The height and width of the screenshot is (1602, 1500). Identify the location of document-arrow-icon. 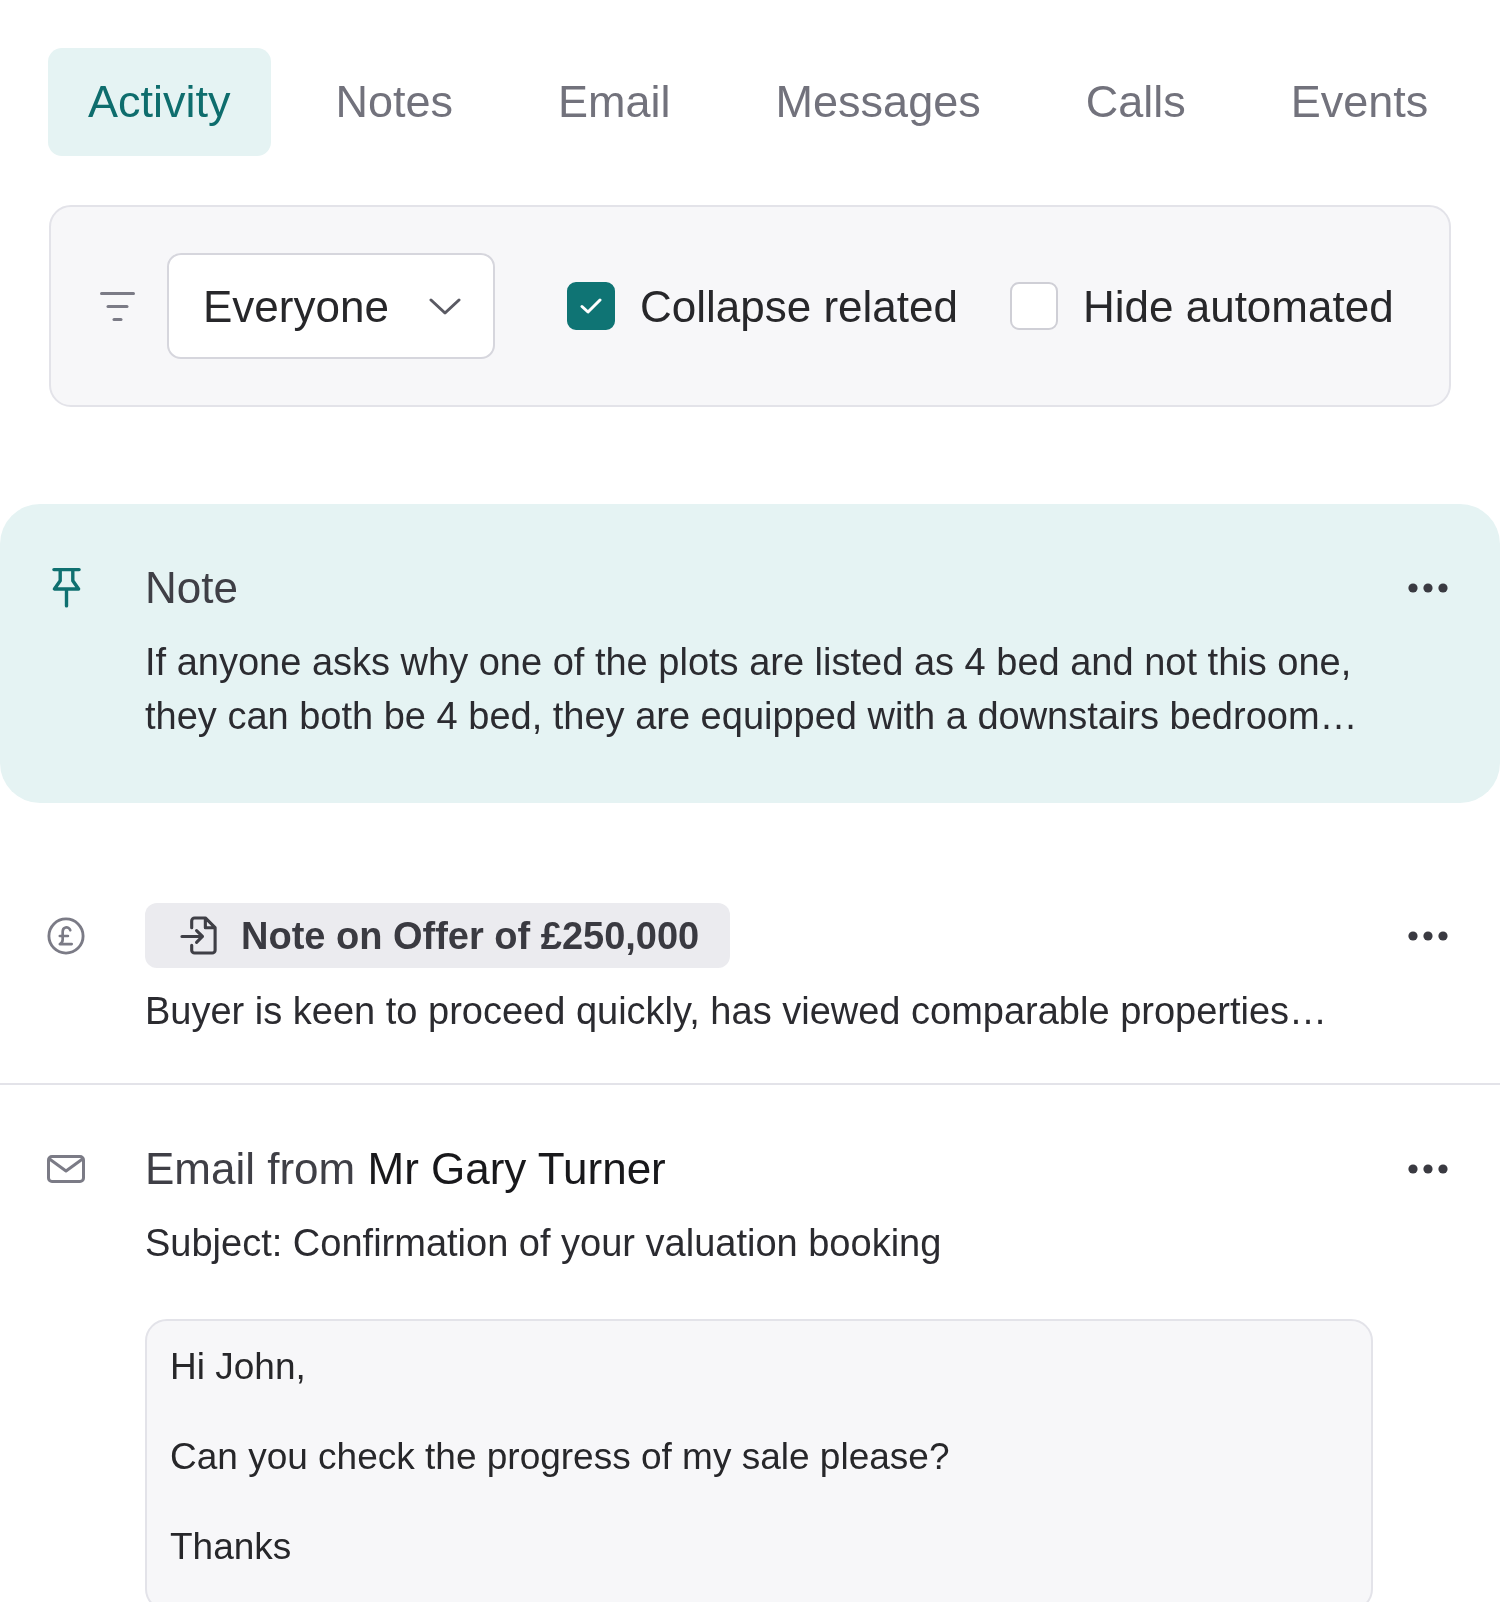
(199, 935).